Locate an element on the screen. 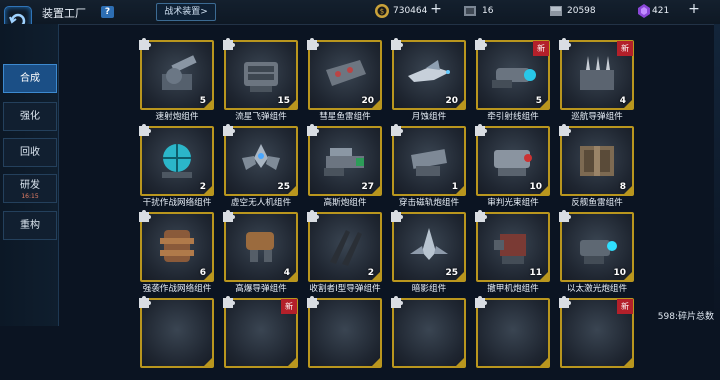 This screenshot has height=380, width=720. component-card: 10 审判光束组件 is located at coordinates (513, 166).